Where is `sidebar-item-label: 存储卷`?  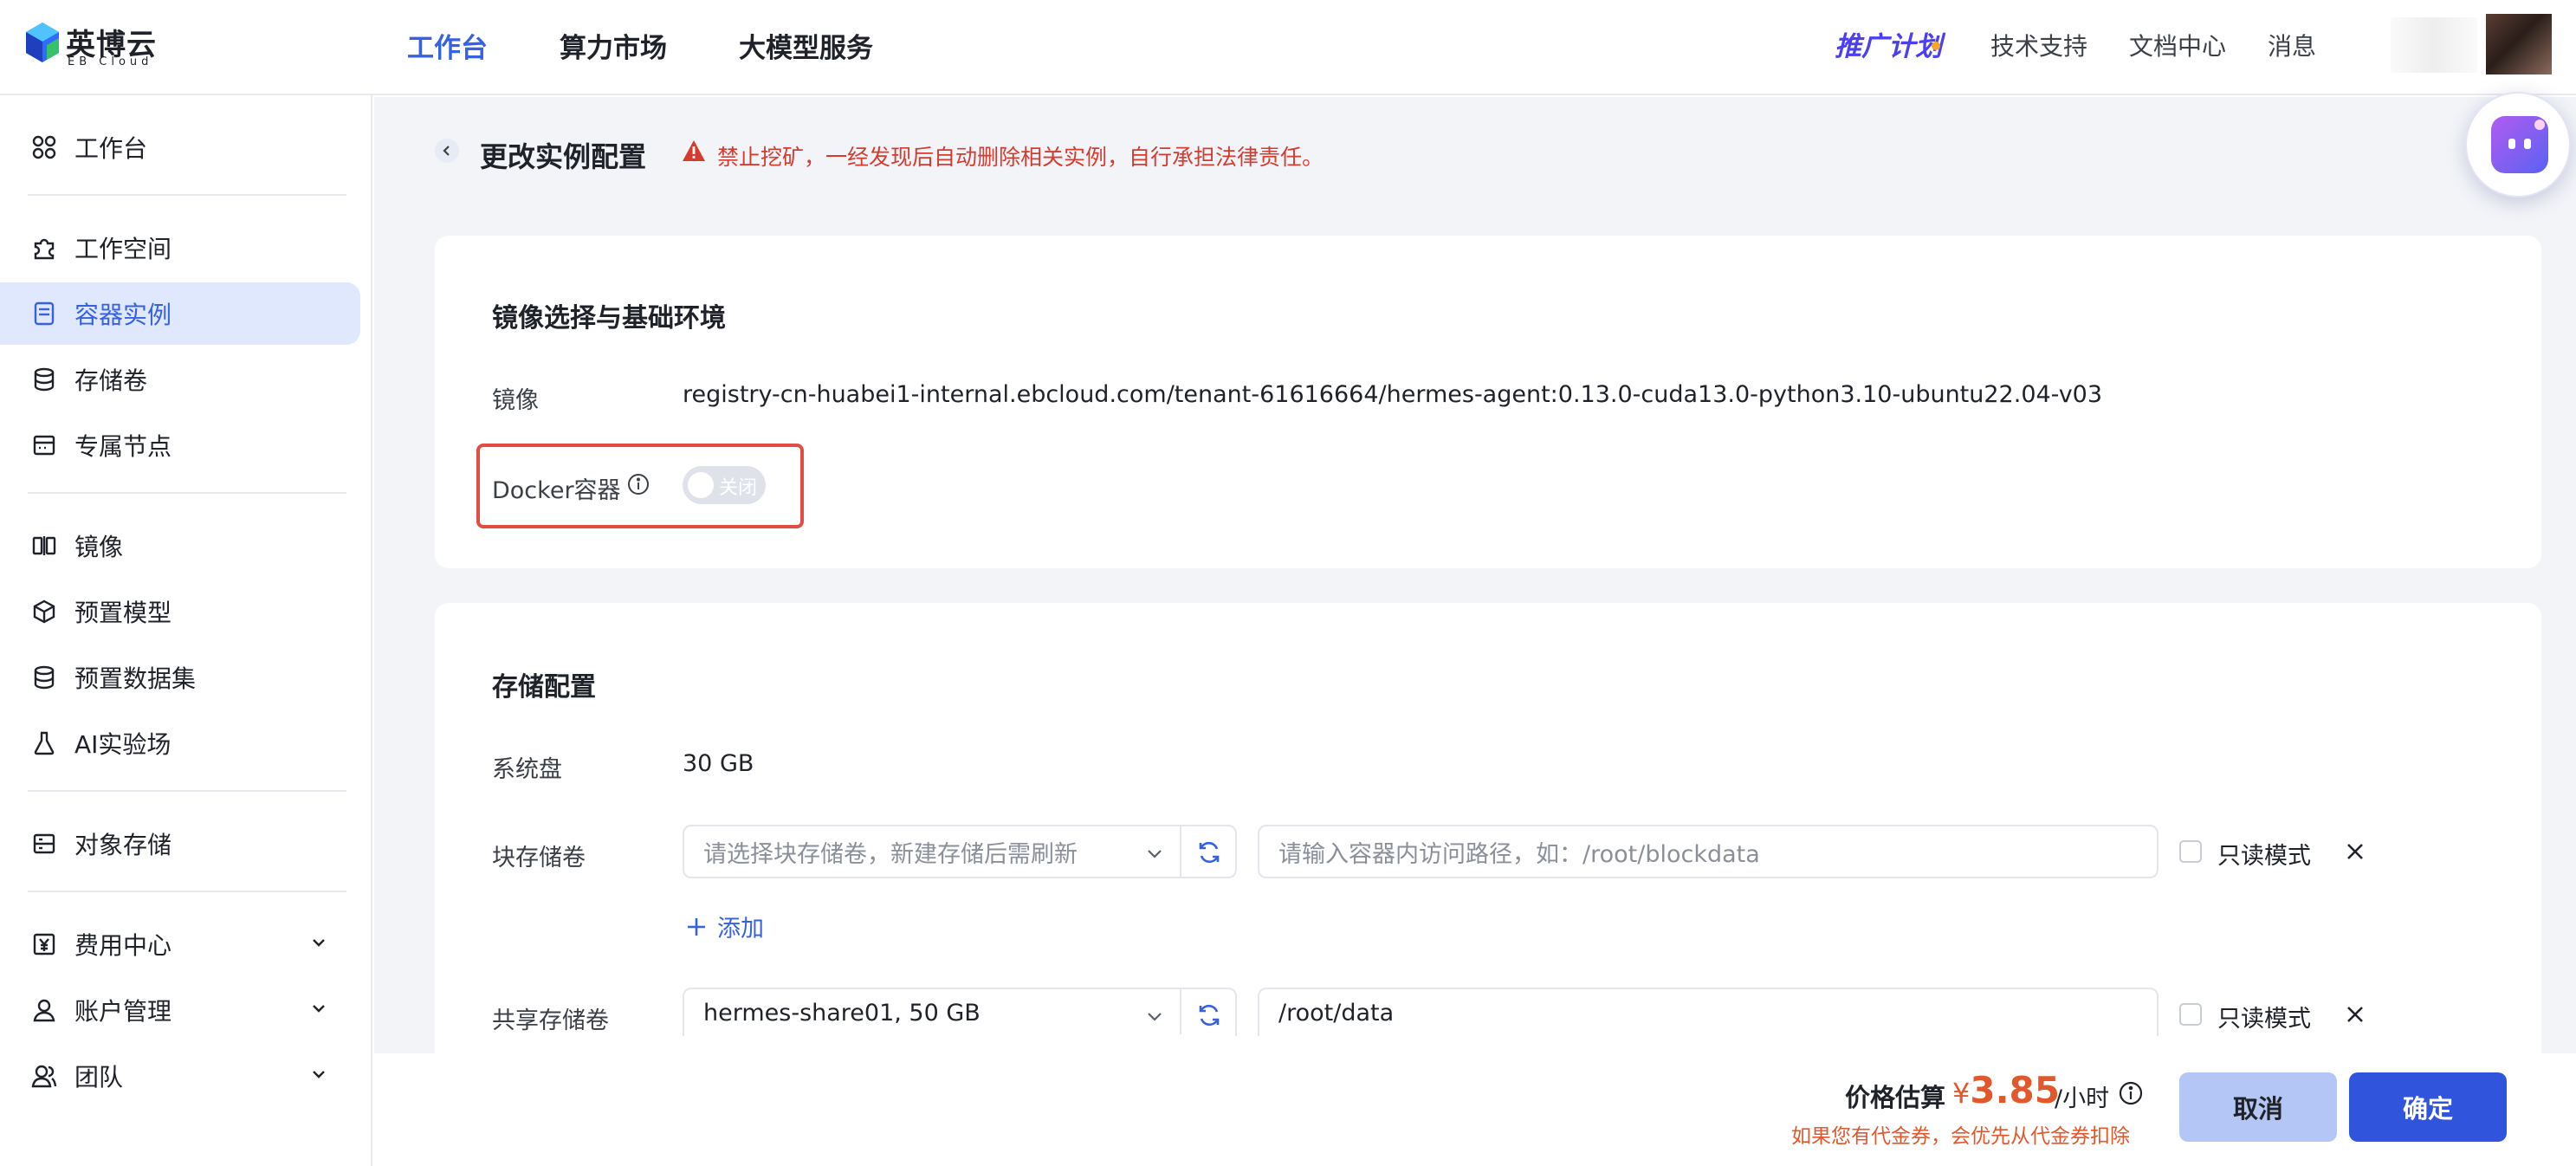
sidebar-item-label: 存储卷 is located at coordinates (111, 381).